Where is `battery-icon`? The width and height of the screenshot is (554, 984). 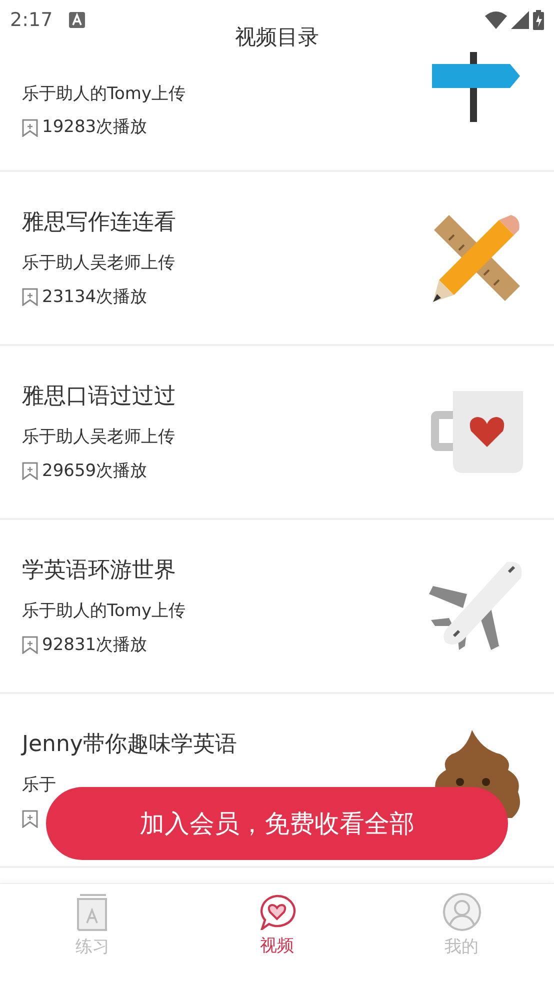
battery-icon is located at coordinates (538, 20).